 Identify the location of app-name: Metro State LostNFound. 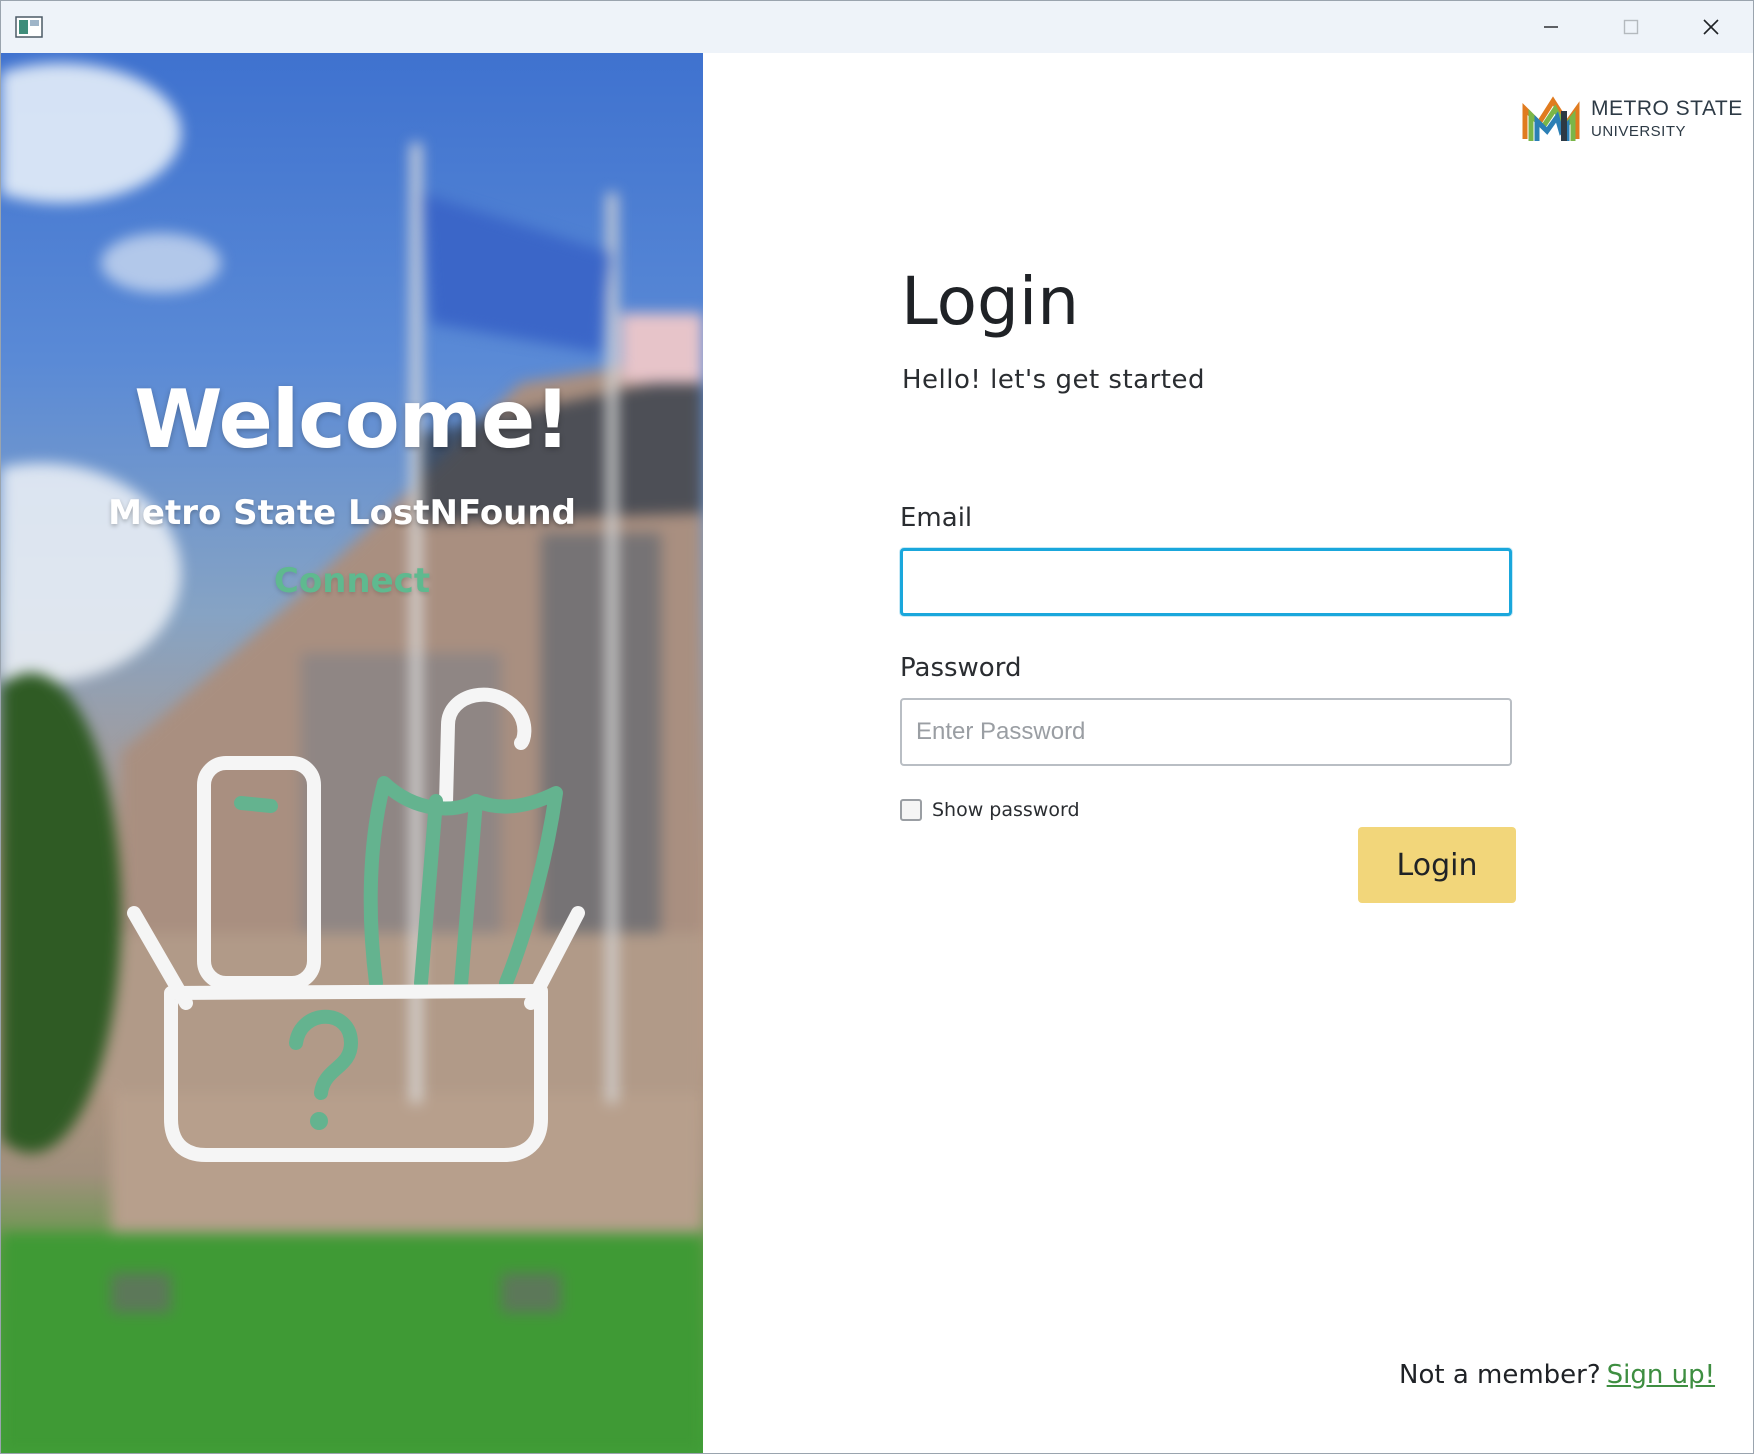
(342, 513).